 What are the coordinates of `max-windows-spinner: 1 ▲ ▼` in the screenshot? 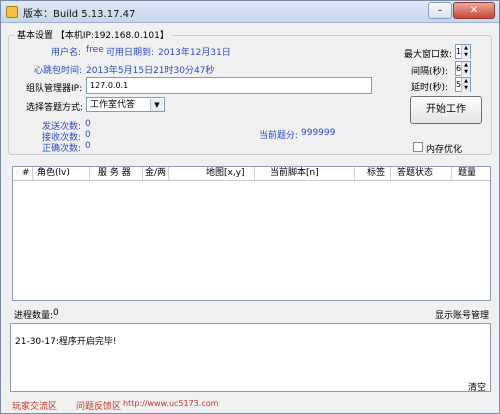 It's located at (463, 51).